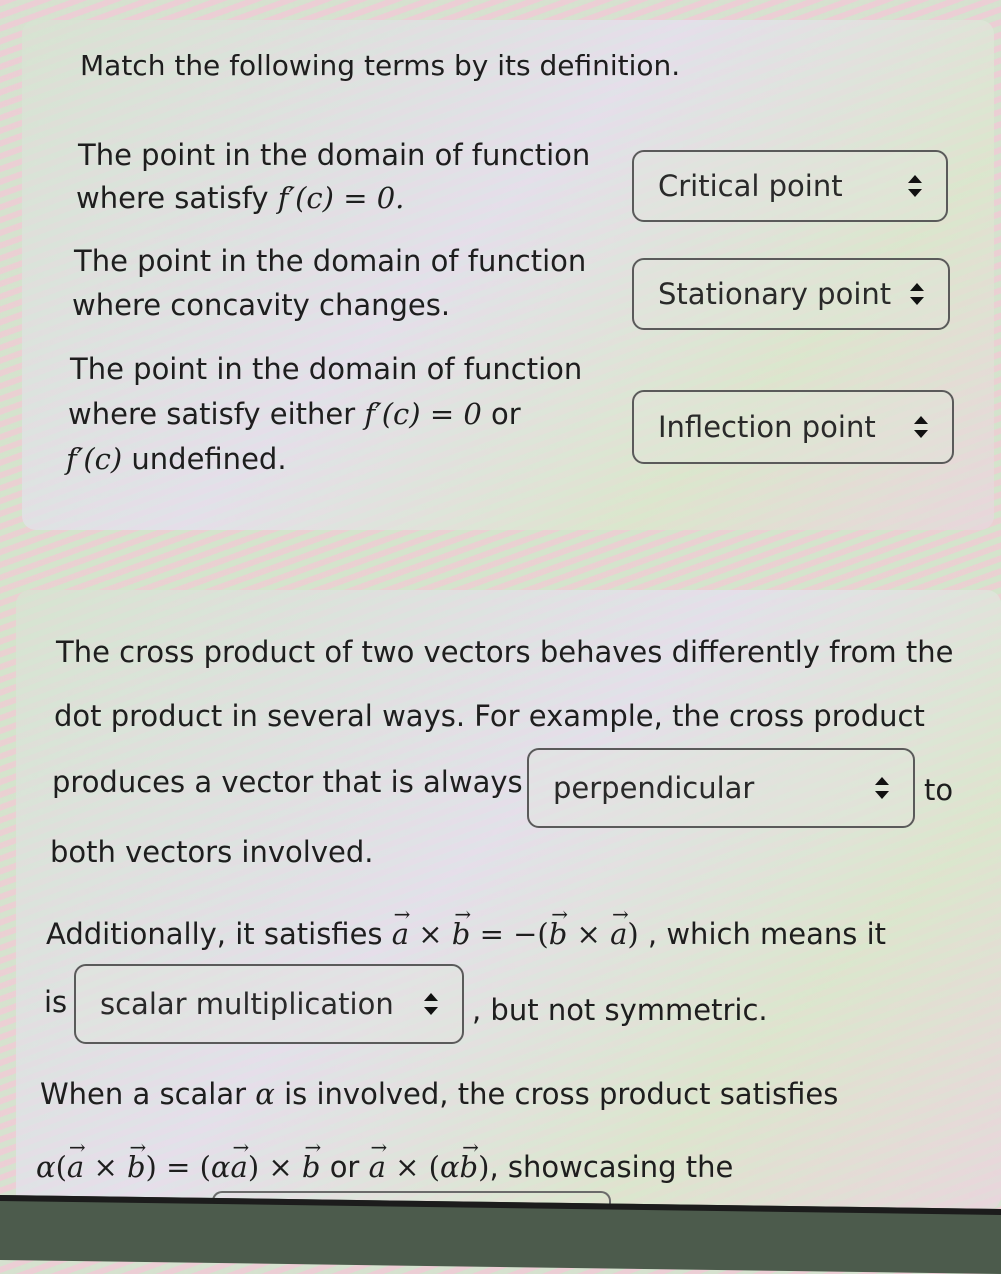  Describe the element at coordinates (172, 198) in the screenshot. I see `definition-text: where satisfy` at that location.